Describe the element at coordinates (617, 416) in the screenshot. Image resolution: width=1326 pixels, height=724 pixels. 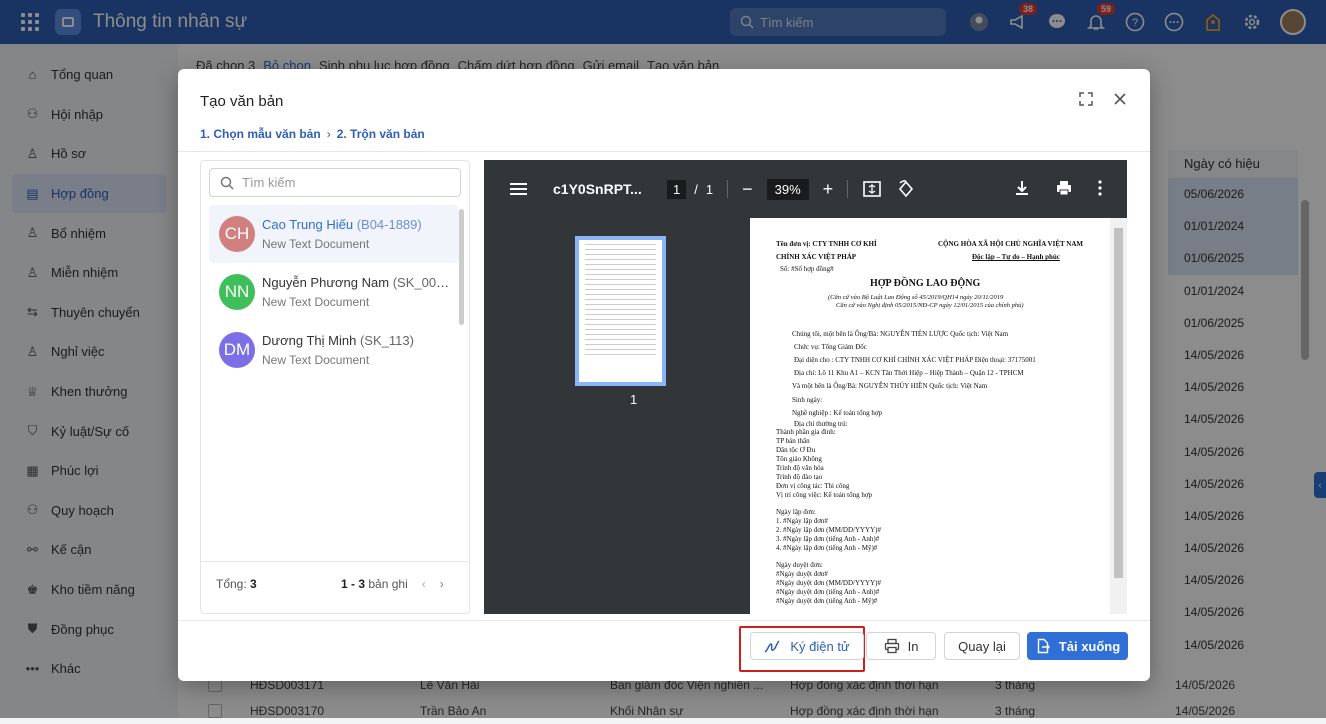
I see `thumbnail-sidebar: 1` at that location.